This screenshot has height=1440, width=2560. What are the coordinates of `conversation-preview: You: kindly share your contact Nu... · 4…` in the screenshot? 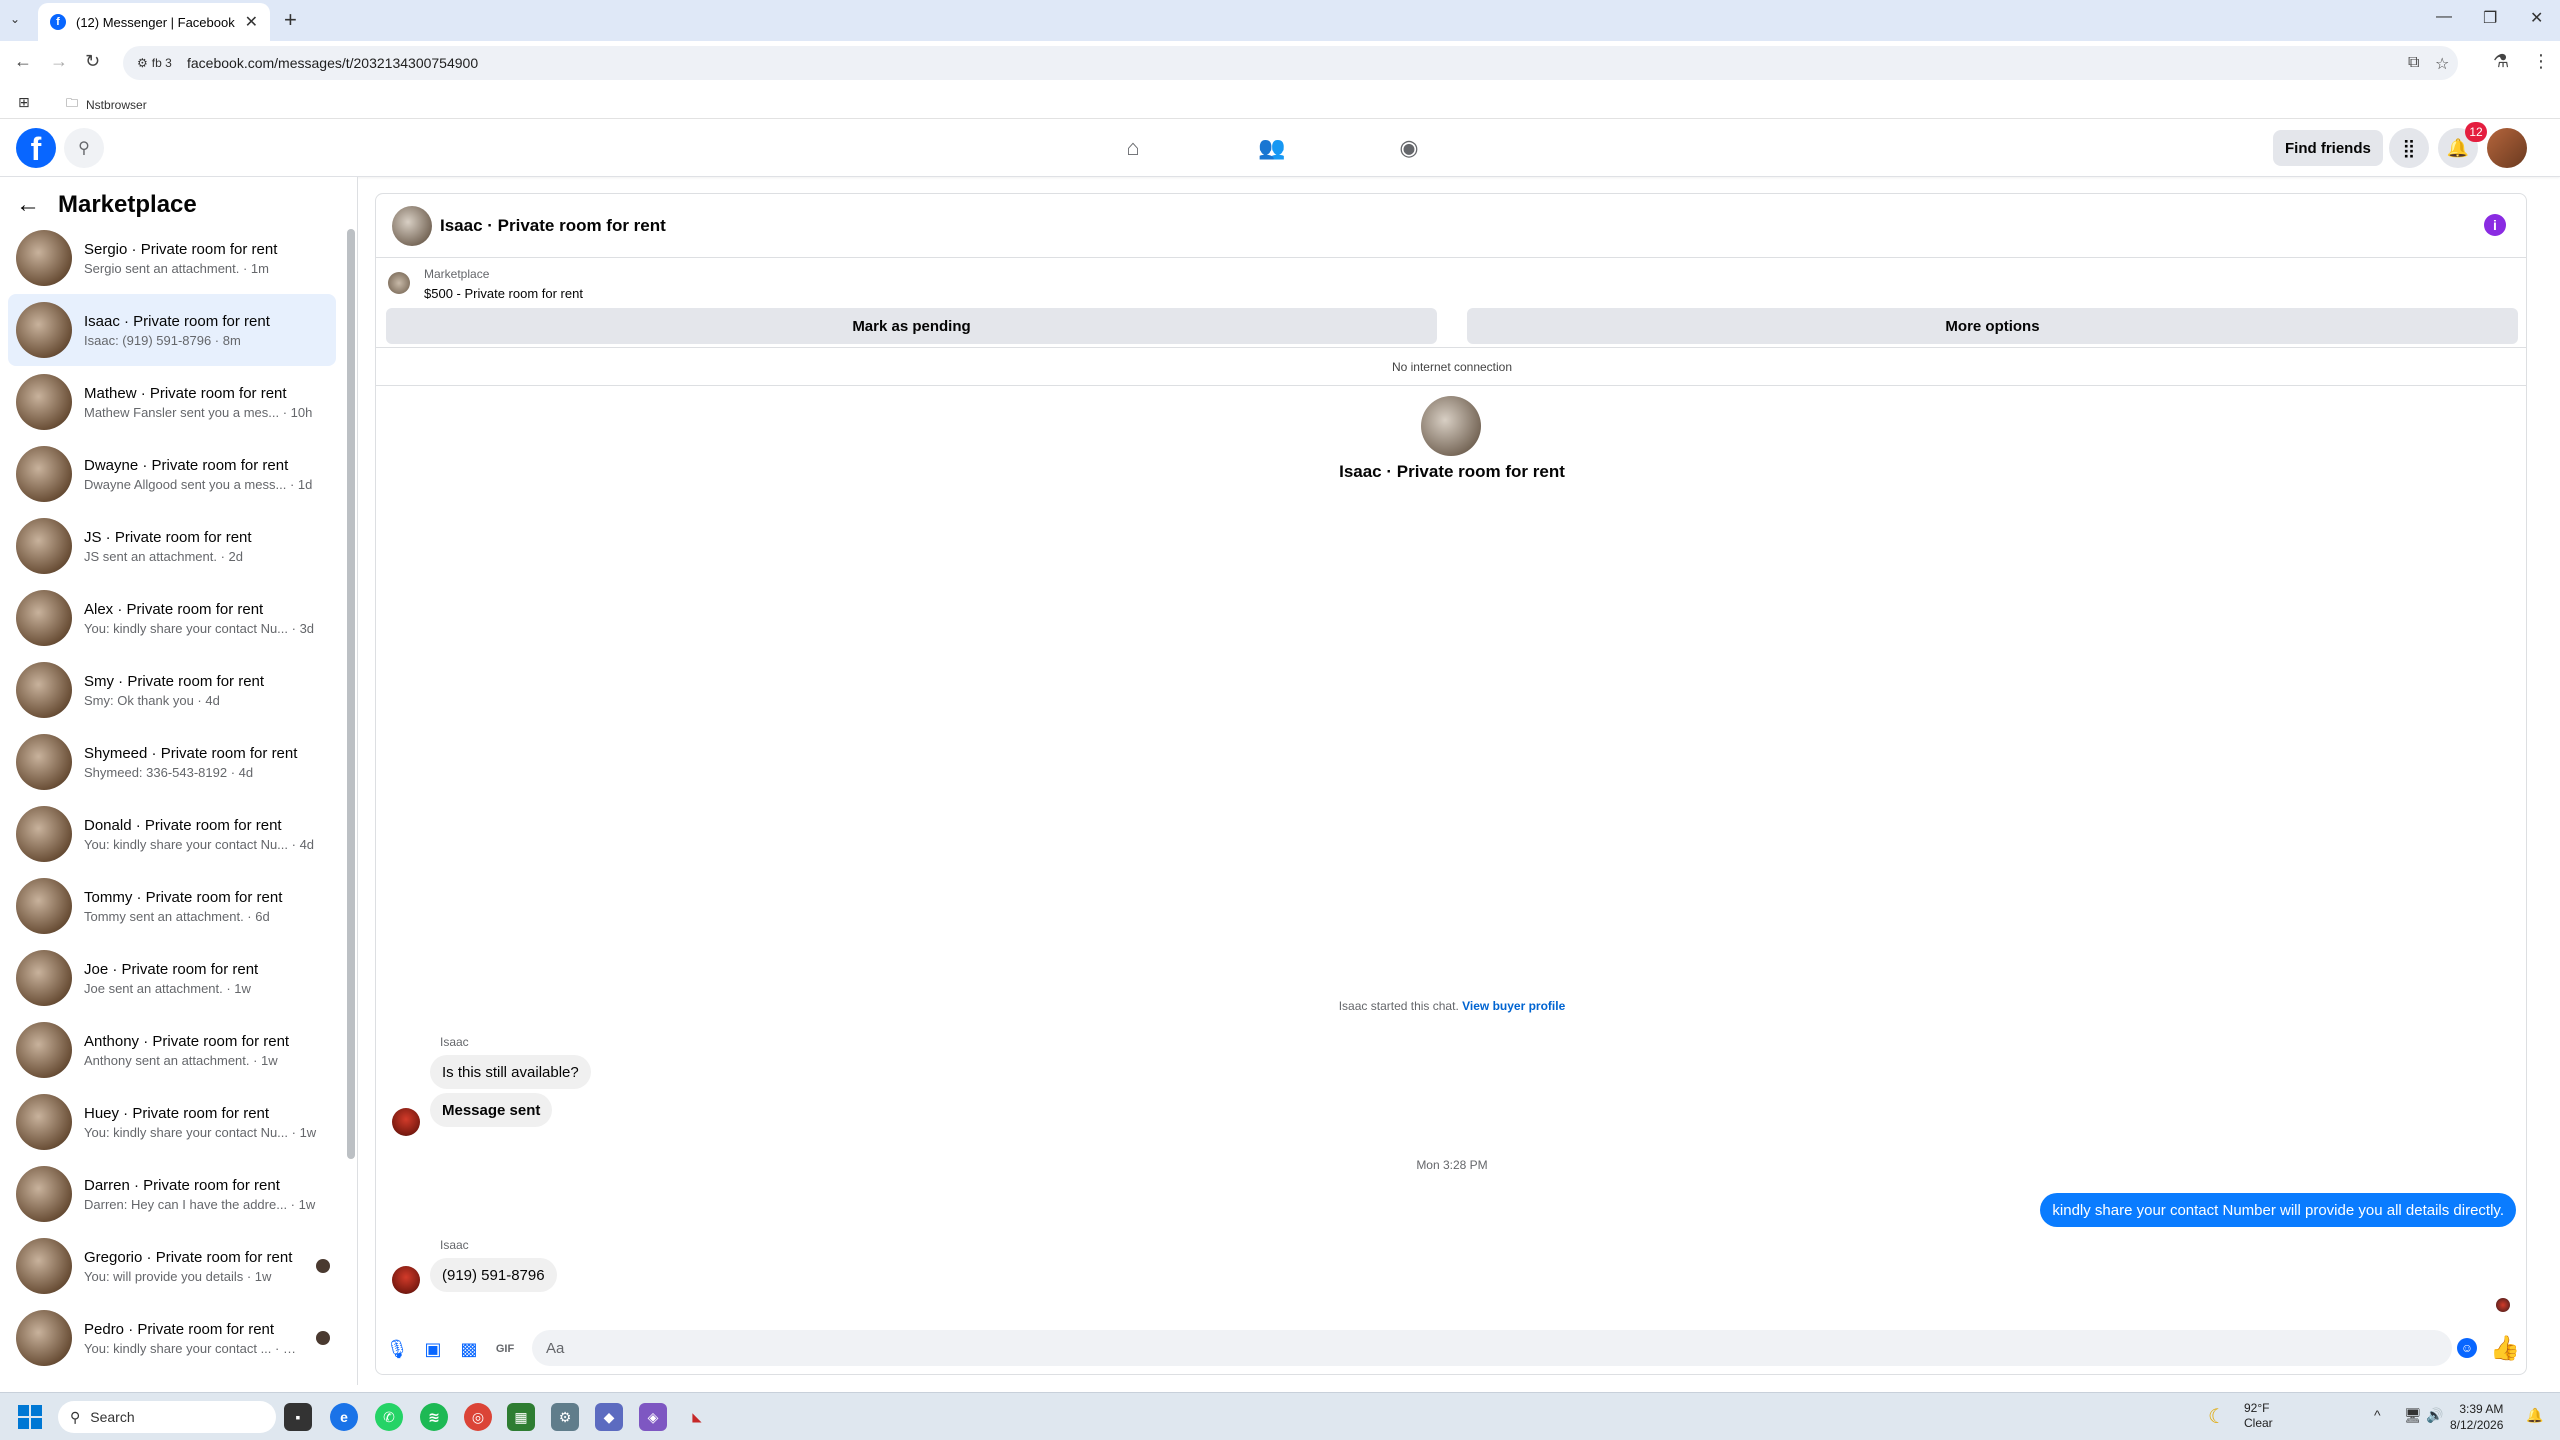 It's located at (199, 844).